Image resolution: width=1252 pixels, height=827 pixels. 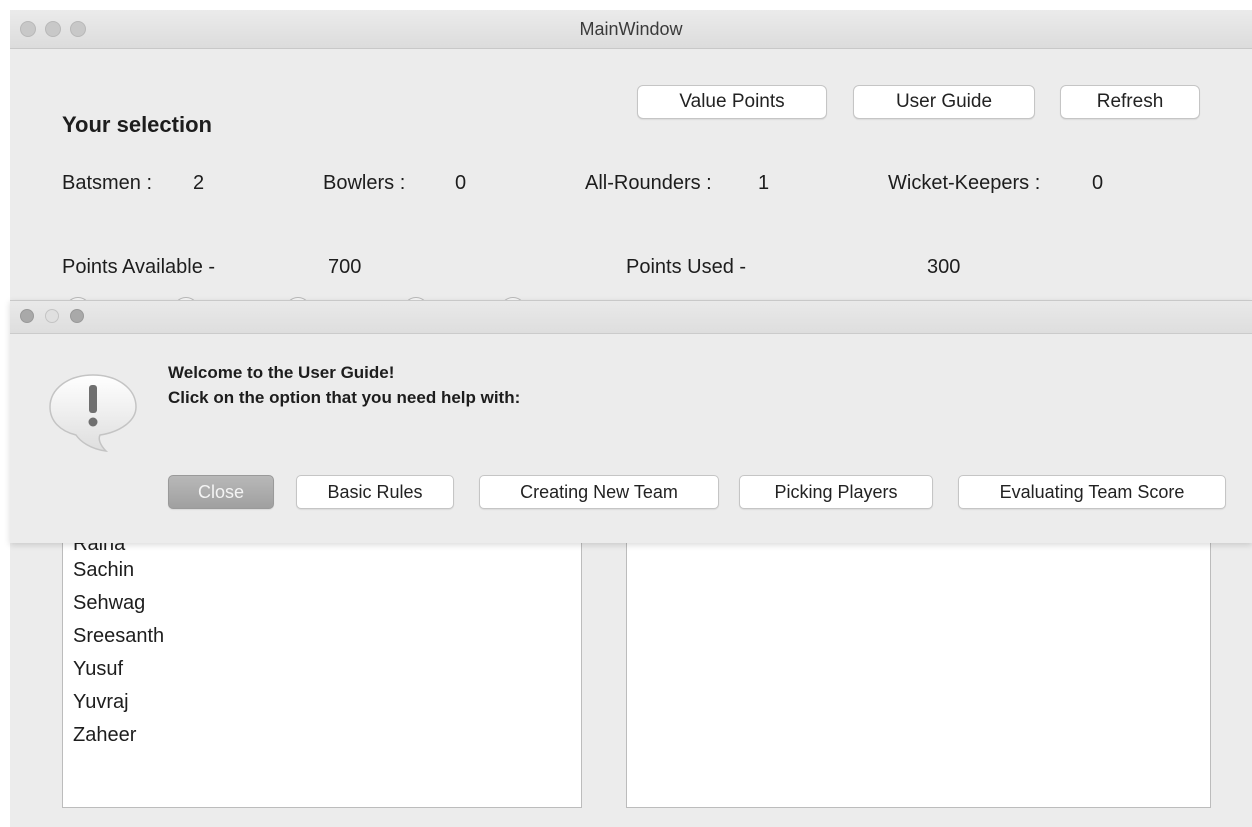 I want to click on wicketkeepers-count: 0, so click(x=1098, y=183).